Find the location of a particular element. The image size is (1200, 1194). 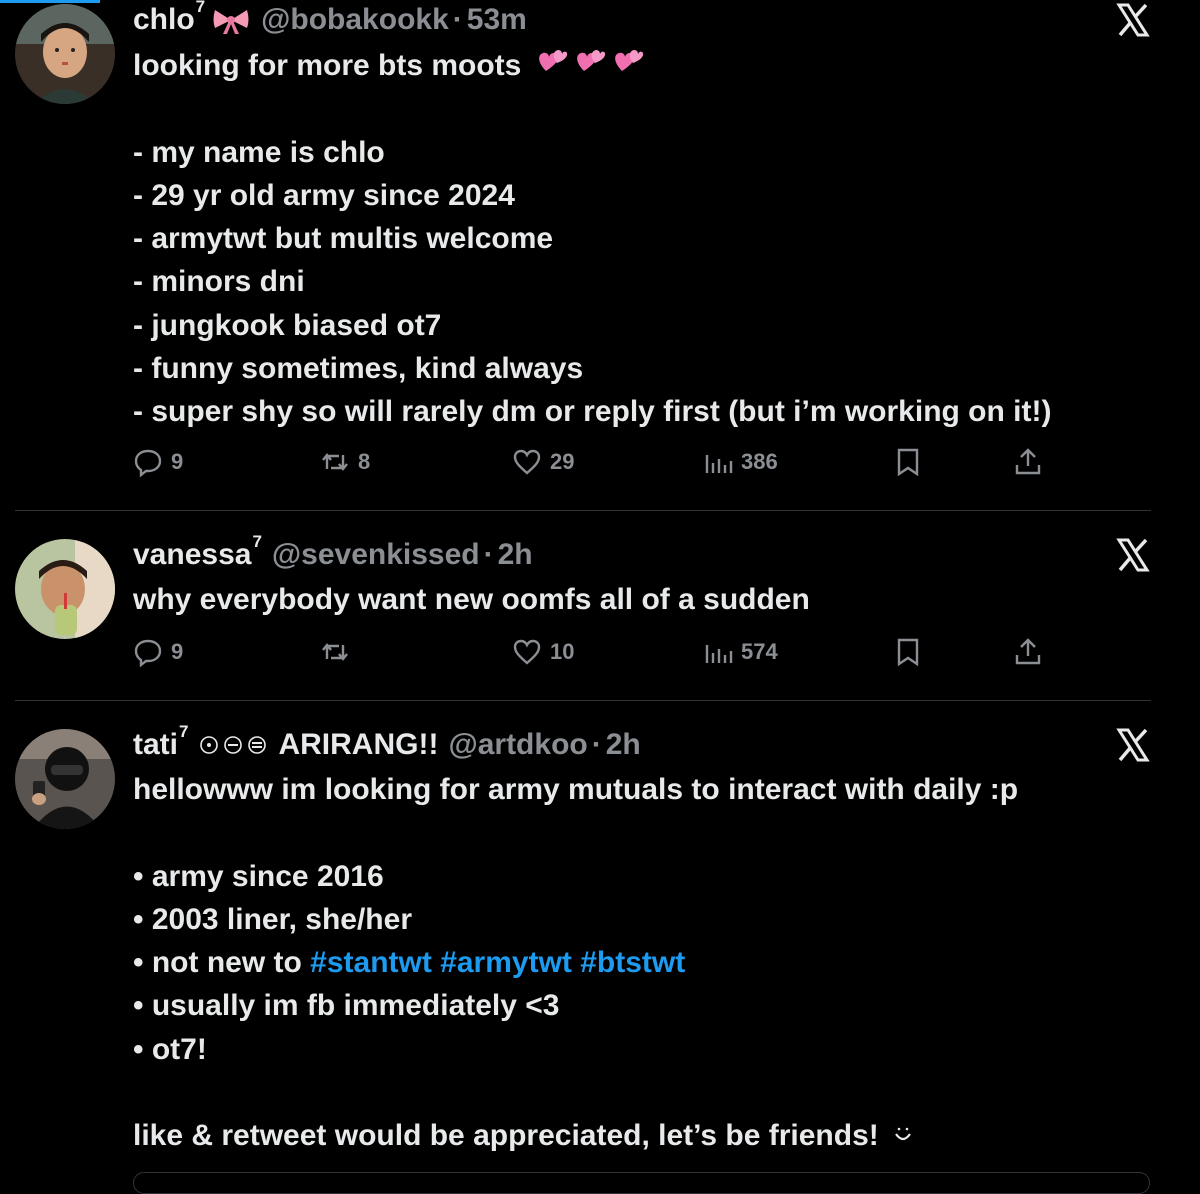

views-button: 574 is located at coordinates (740, 652).